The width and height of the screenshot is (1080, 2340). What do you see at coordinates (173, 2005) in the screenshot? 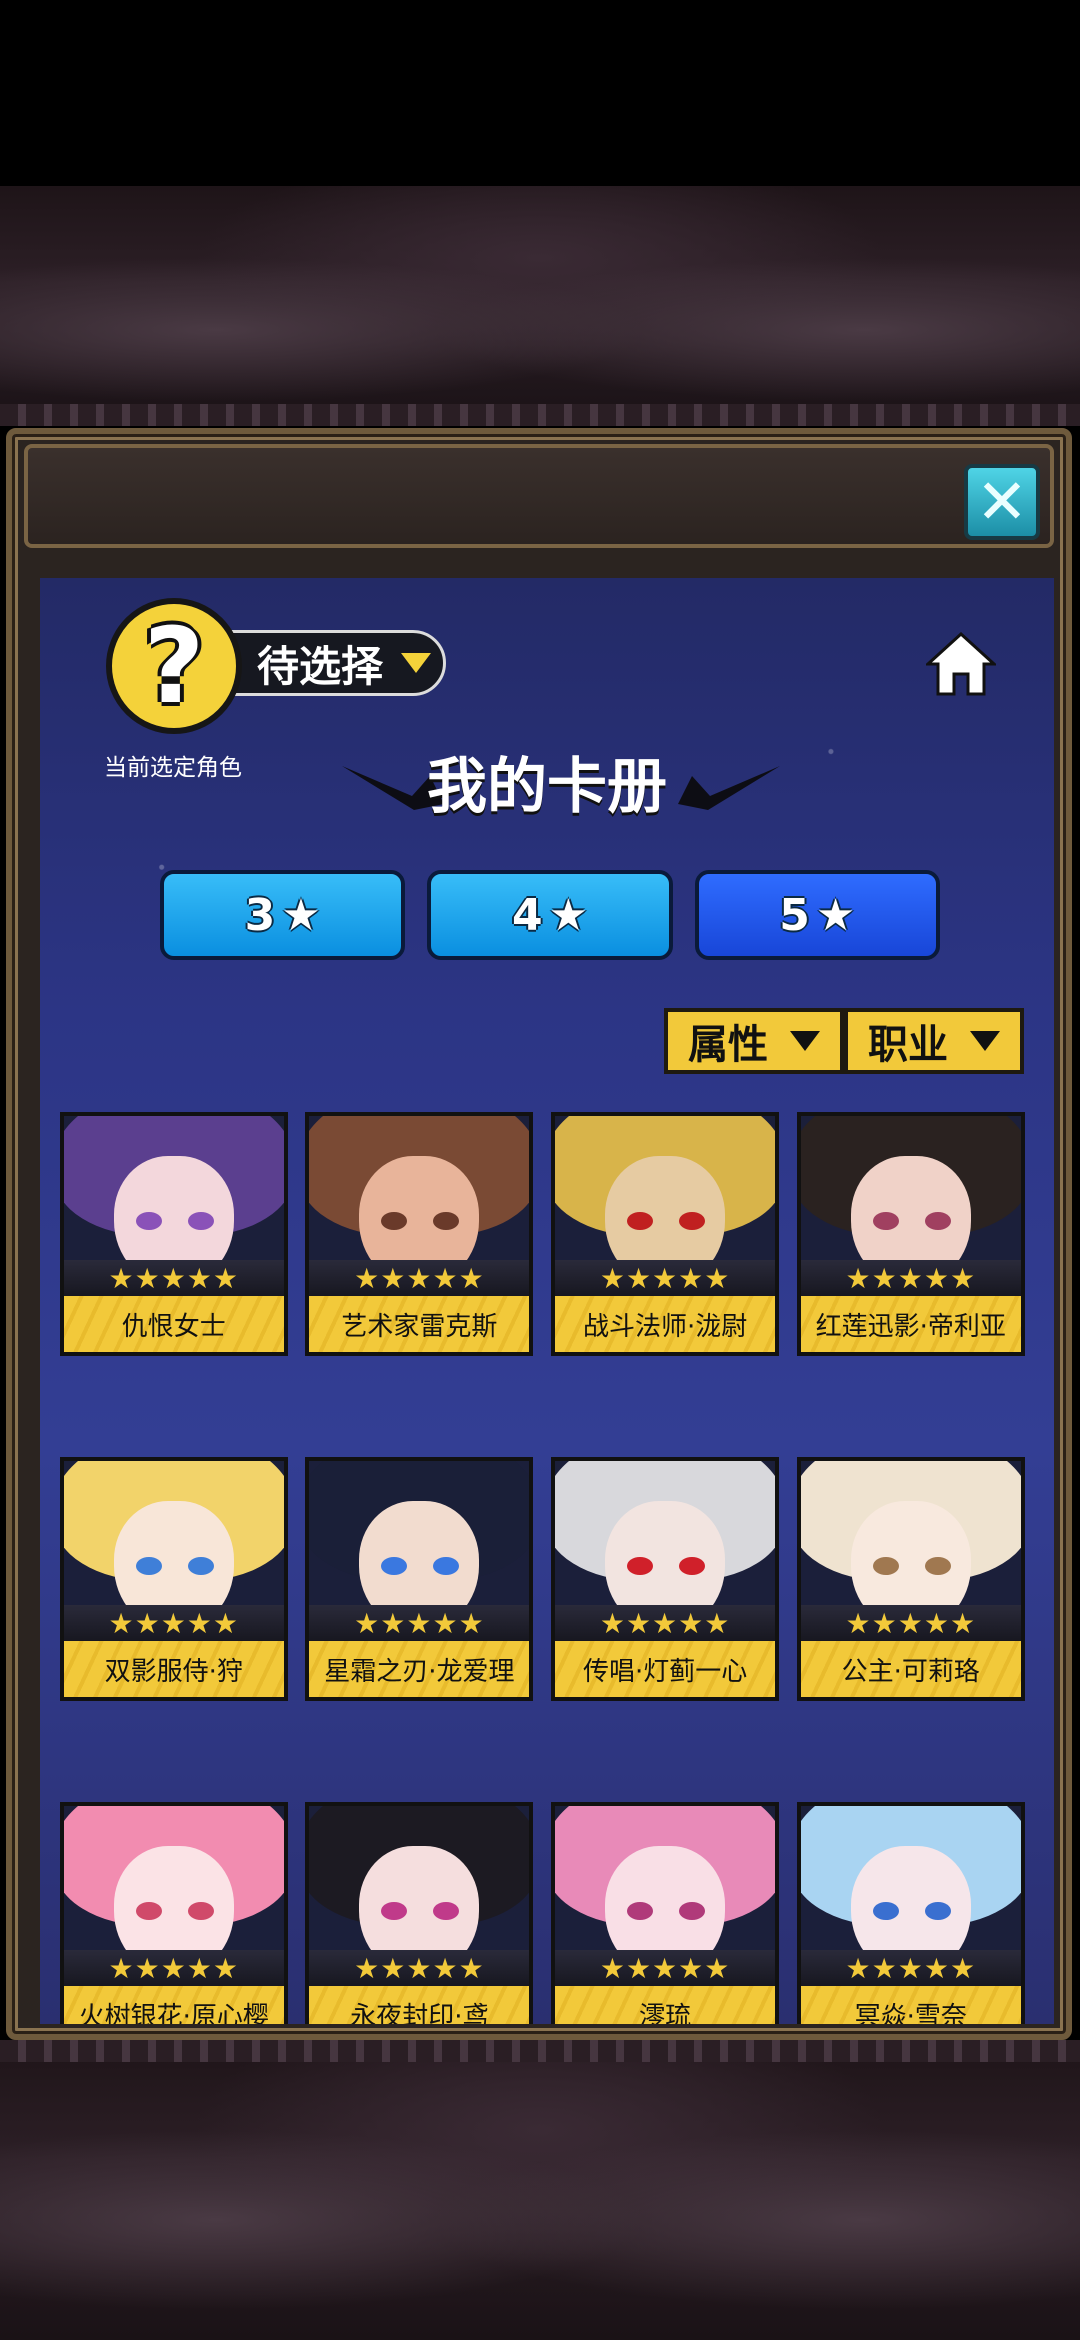
I see `character-name: 火树银花·原心樱` at bounding box center [173, 2005].